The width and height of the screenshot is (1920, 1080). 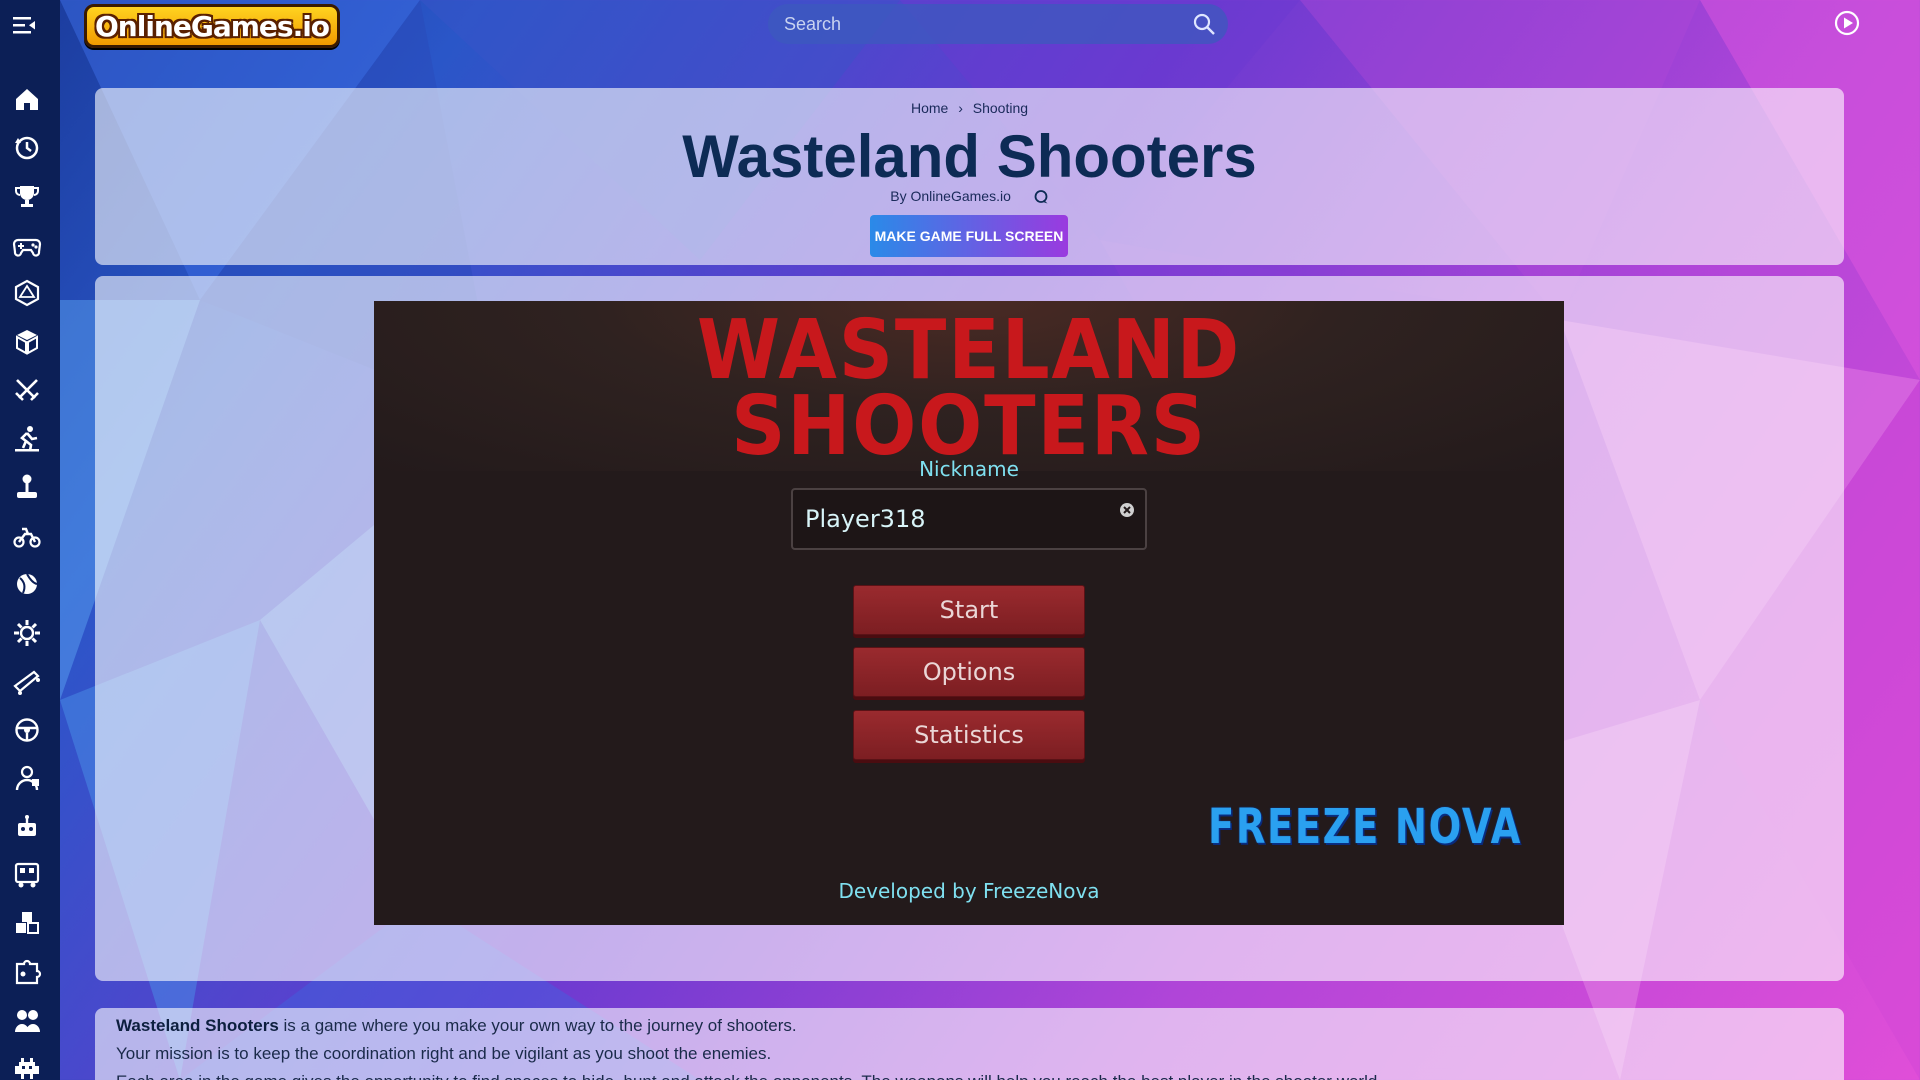 What do you see at coordinates (24, 25) in the screenshot?
I see `menu-icon` at bounding box center [24, 25].